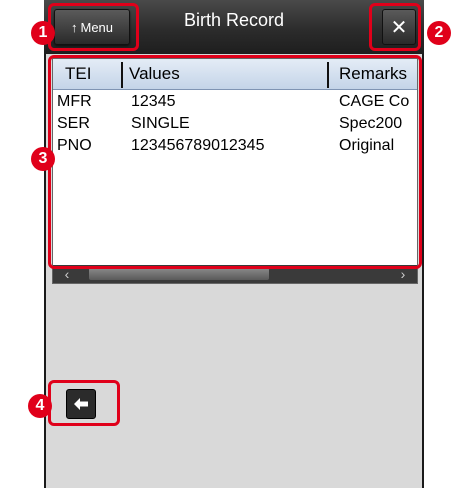  What do you see at coordinates (43, 33) in the screenshot?
I see `callout-badge-1: 1` at bounding box center [43, 33].